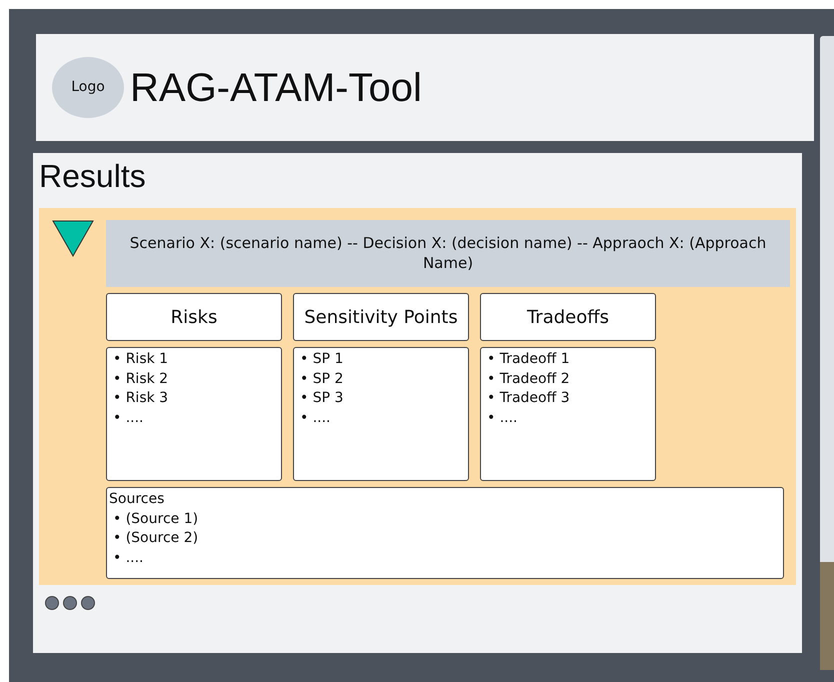 This screenshot has width=834, height=682. I want to click on results-heading: Results, so click(93, 176).